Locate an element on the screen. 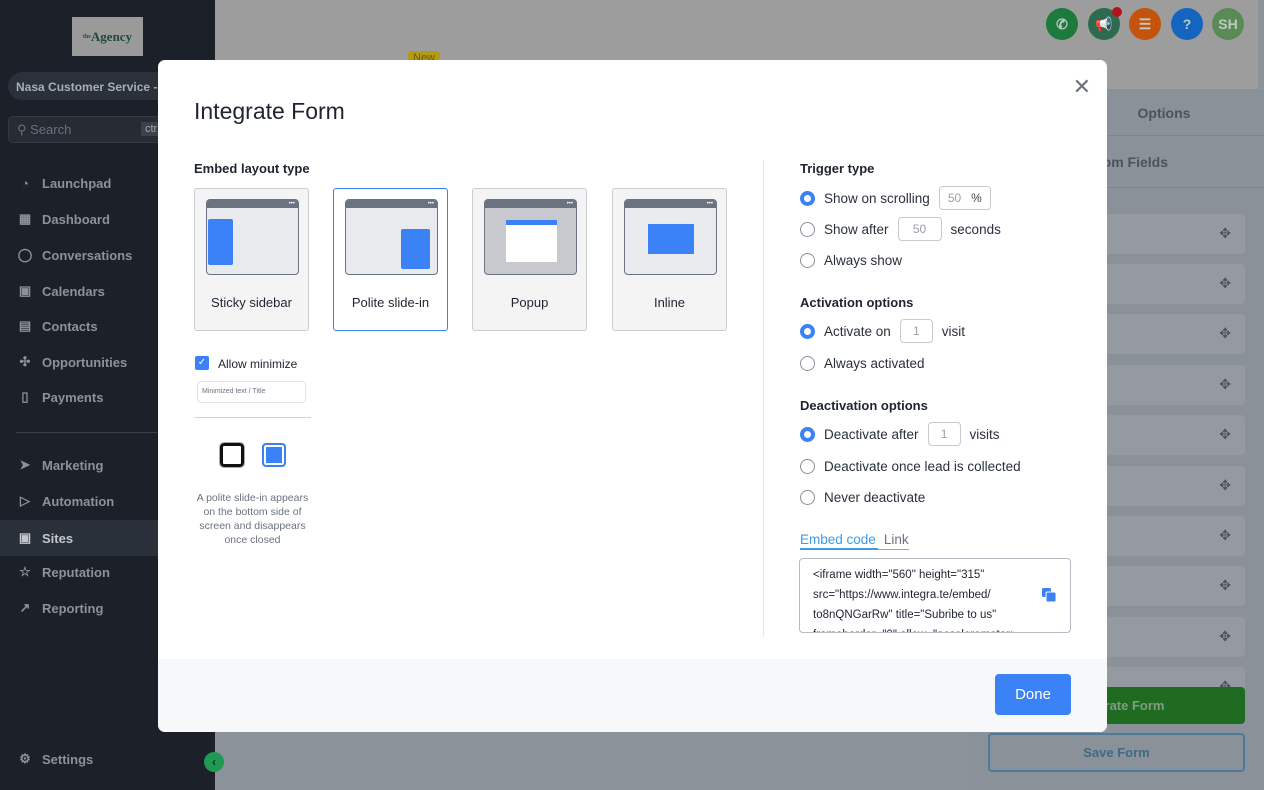 The image size is (1264, 790). column-divider is located at coordinates (763, 398).